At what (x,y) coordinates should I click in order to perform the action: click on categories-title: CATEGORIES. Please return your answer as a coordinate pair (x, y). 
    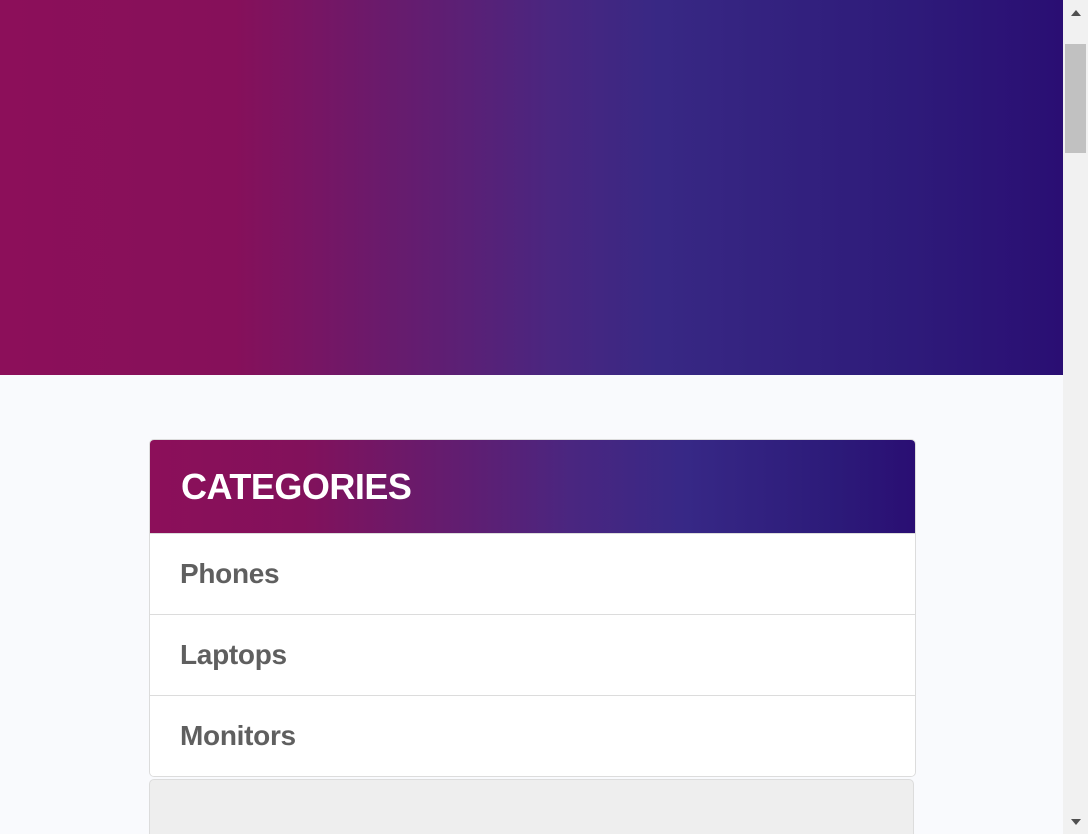
    Looking at the image, I should click on (296, 486).